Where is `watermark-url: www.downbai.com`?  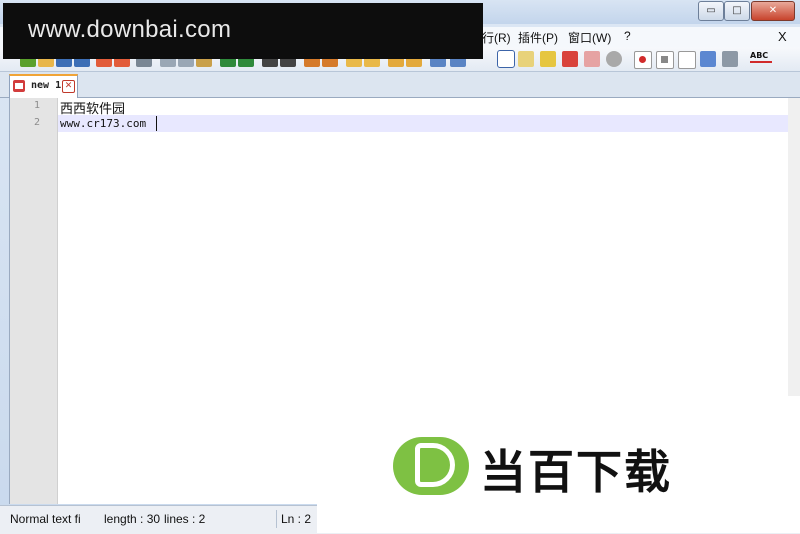
watermark-url: www.downbai.com is located at coordinates (130, 29).